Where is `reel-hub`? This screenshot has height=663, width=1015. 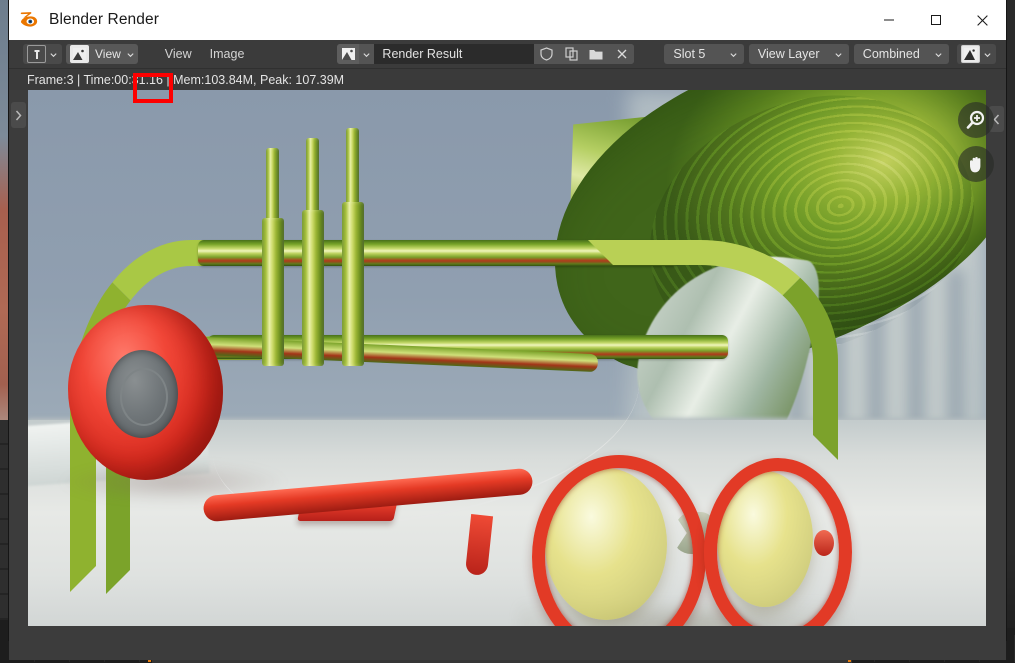
reel-hub is located at coordinates (142, 394).